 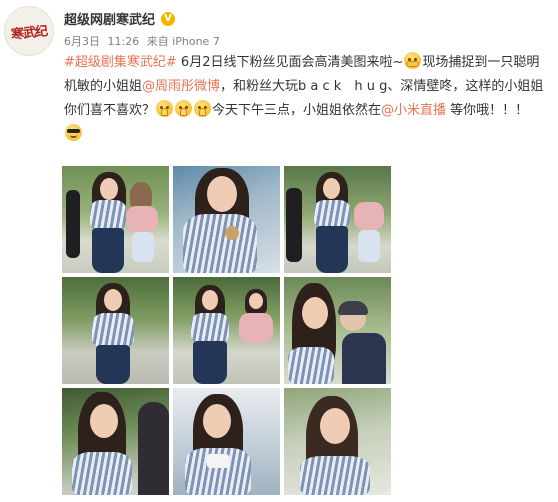 What do you see at coordinates (413, 110) in the screenshot?
I see `mention-link-xiaomi-live: @小米直播` at bounding box center [413, 110].